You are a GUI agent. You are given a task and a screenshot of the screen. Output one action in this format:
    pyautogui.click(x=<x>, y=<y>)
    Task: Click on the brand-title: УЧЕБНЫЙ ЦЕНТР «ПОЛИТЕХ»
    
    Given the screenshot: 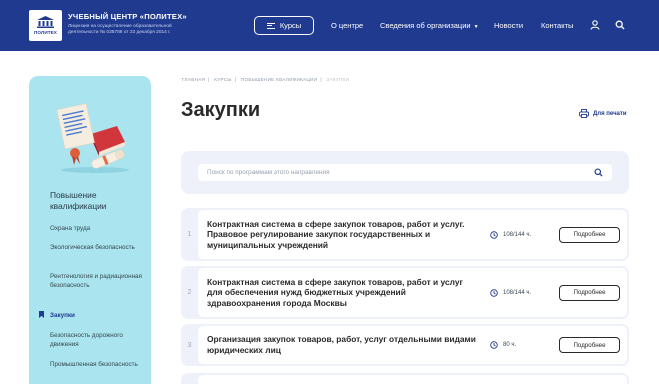 What is the action you would take?
    pyautogui.click(x=127, y=16)
    